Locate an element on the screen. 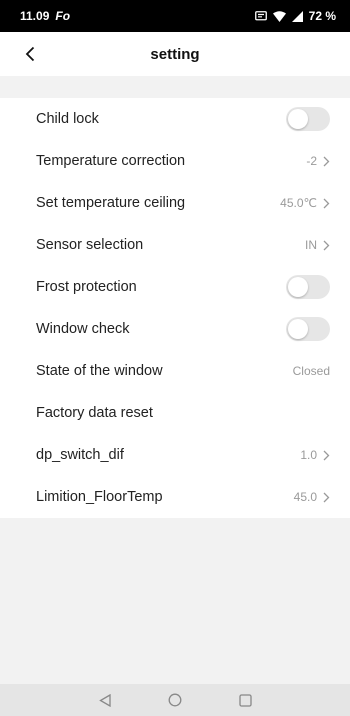 The width and height of the screenshot is (350, 716). setting-label: Temperature correction is located at coordinates (111, 161).